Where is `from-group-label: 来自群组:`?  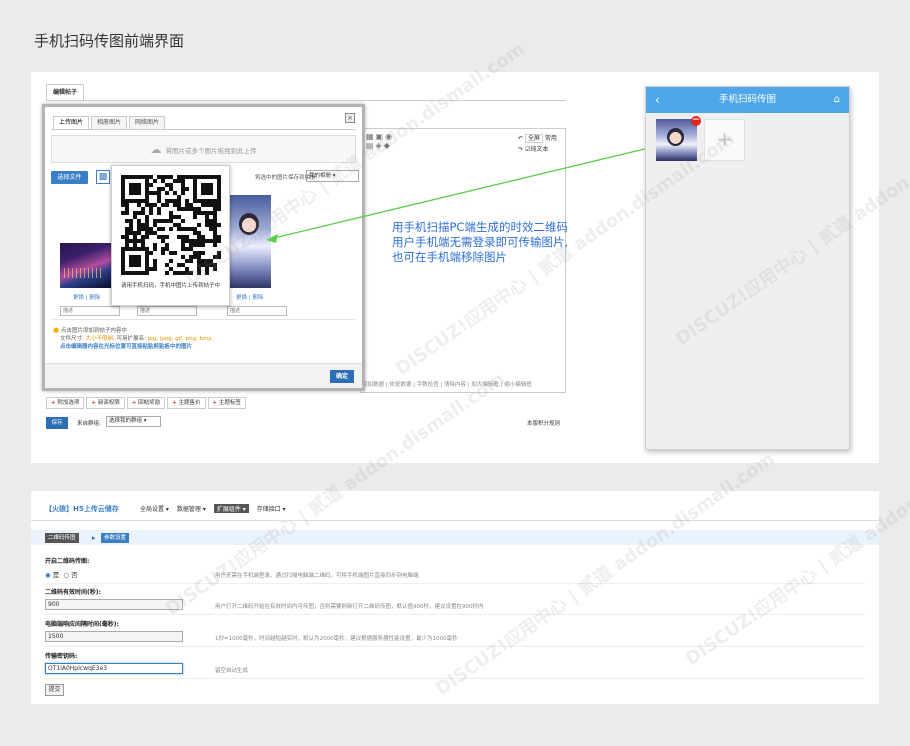 from-group-label: 来自群组: is located at coordinates (89, 424).